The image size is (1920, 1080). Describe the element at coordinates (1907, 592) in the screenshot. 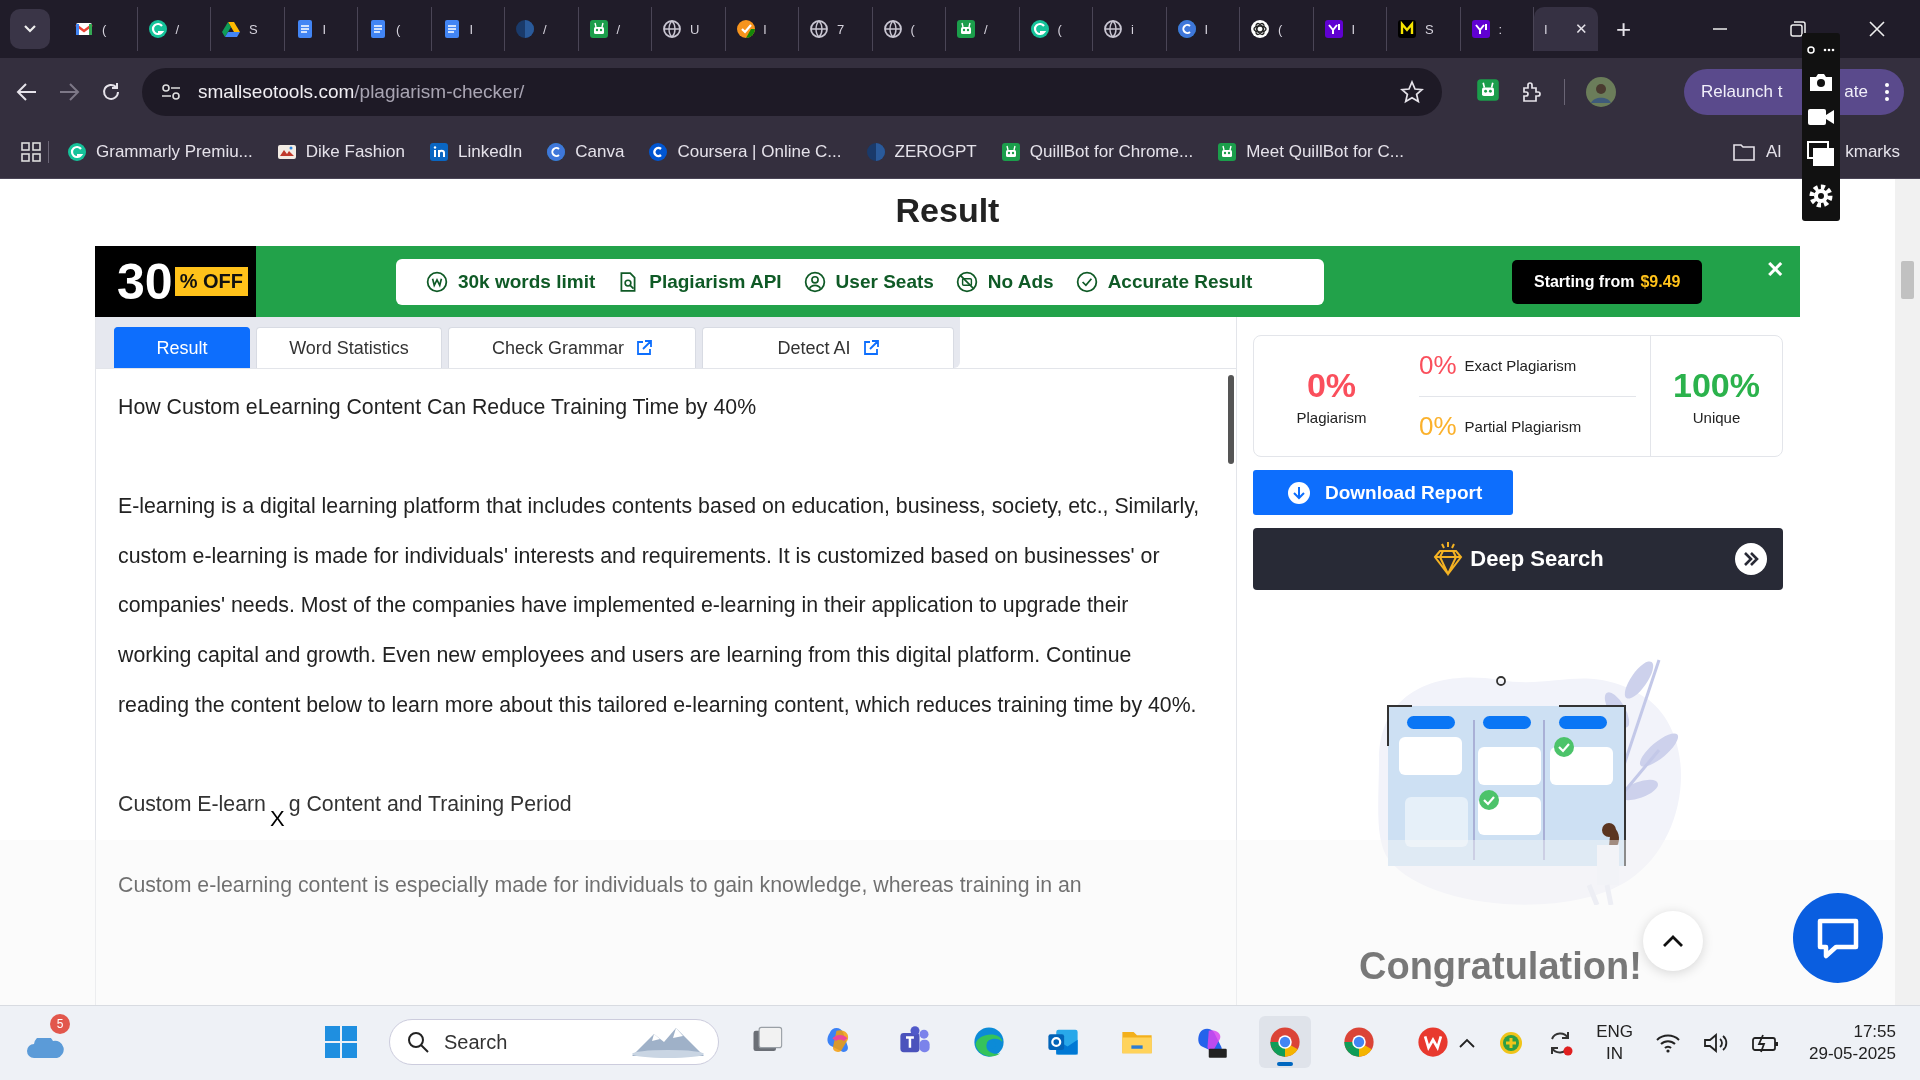

I see `page-scrollbar` at that location.